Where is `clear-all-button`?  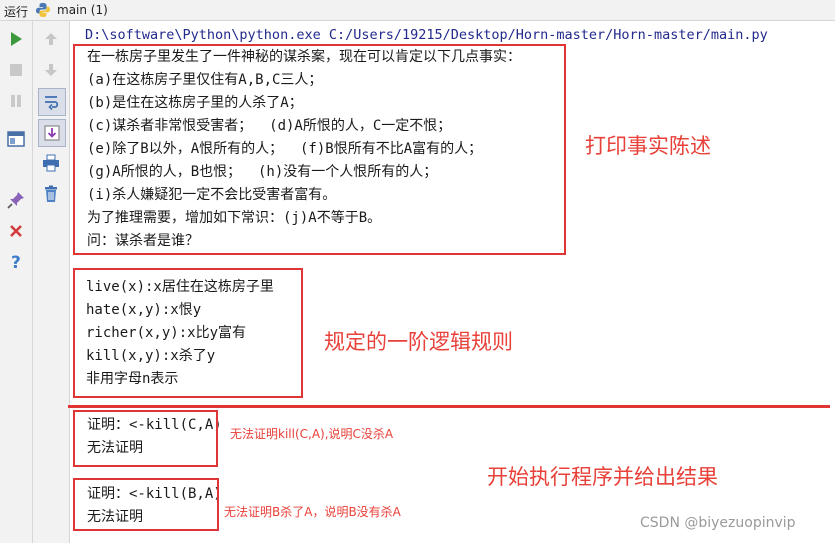
clear-all-button is located at coordinates (51, 194).